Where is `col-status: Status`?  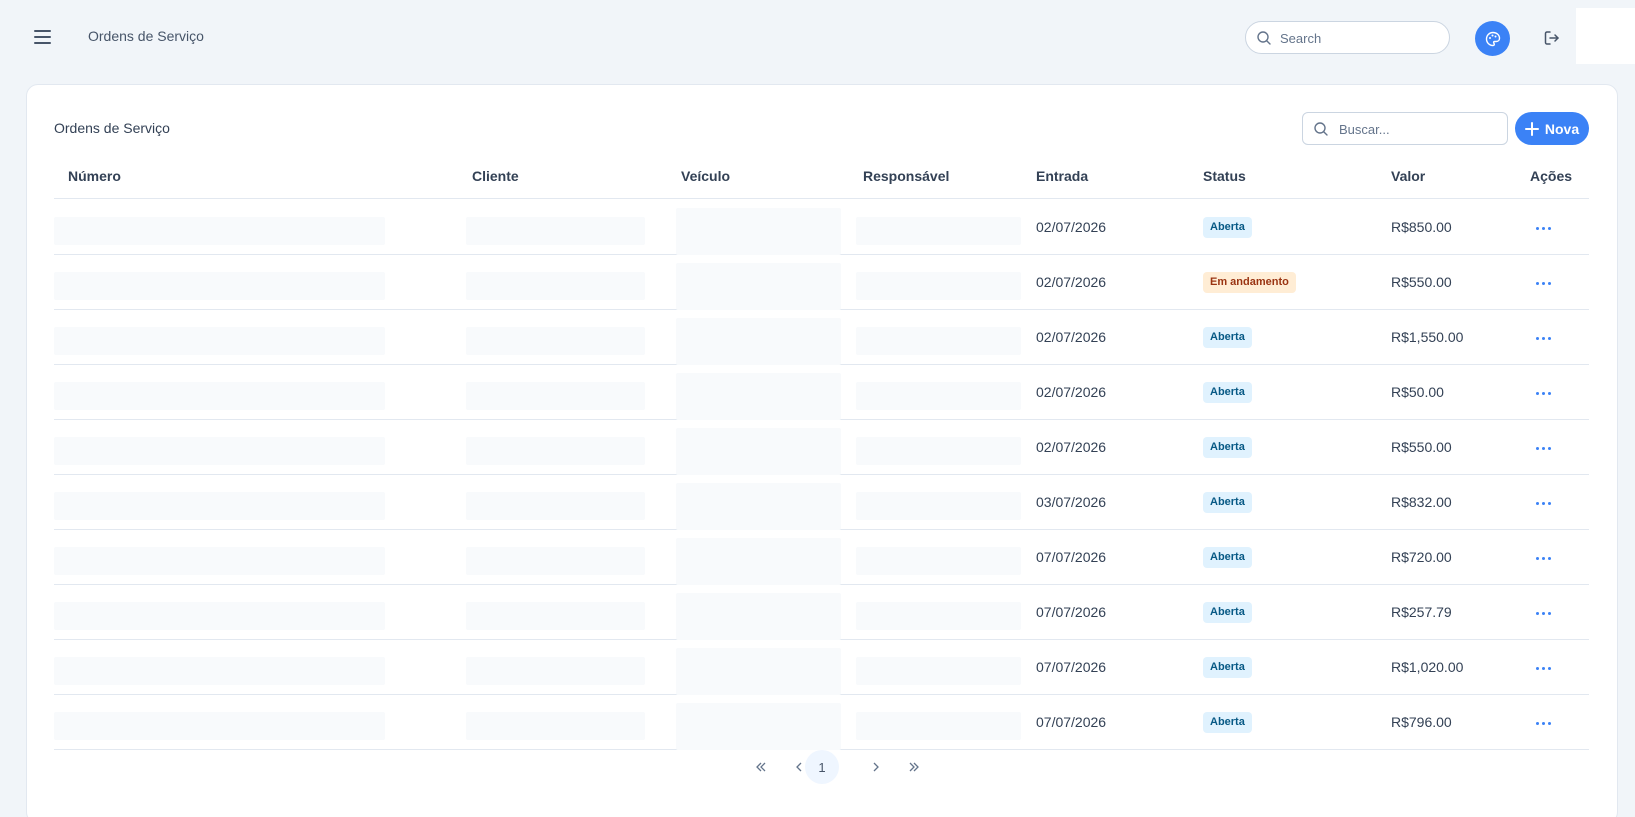
col-status: Status is located at coordinates (1224, 176).